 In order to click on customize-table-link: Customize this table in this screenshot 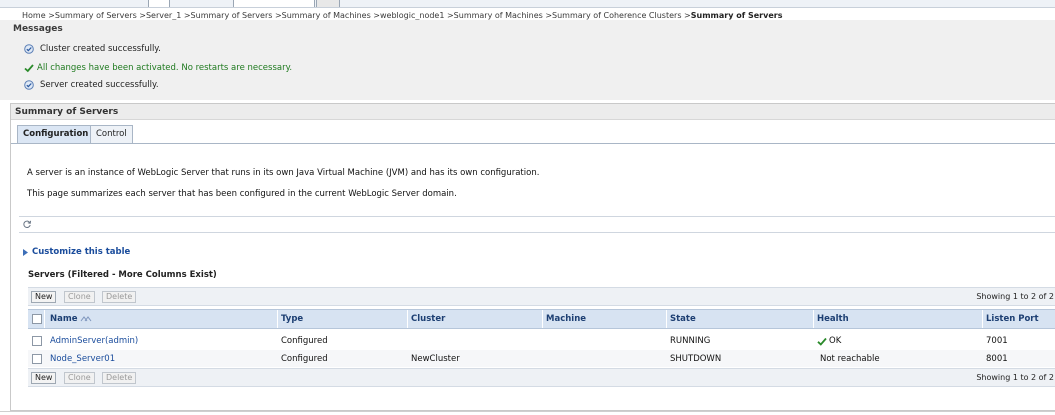, I will do `click(76, 252)`.